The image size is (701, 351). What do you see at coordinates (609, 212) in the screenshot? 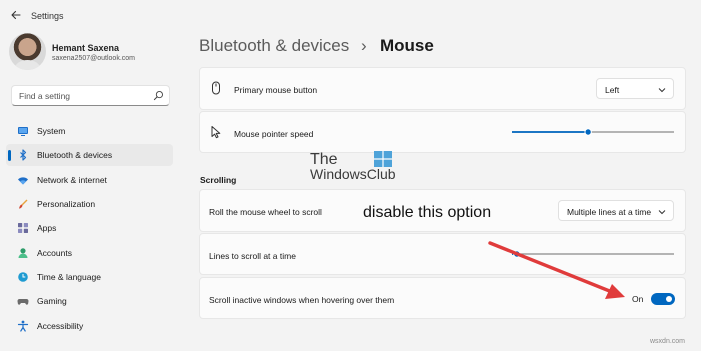
I see `dropdown-value: Multiple lines at a time` at bounding box center [609, 212].